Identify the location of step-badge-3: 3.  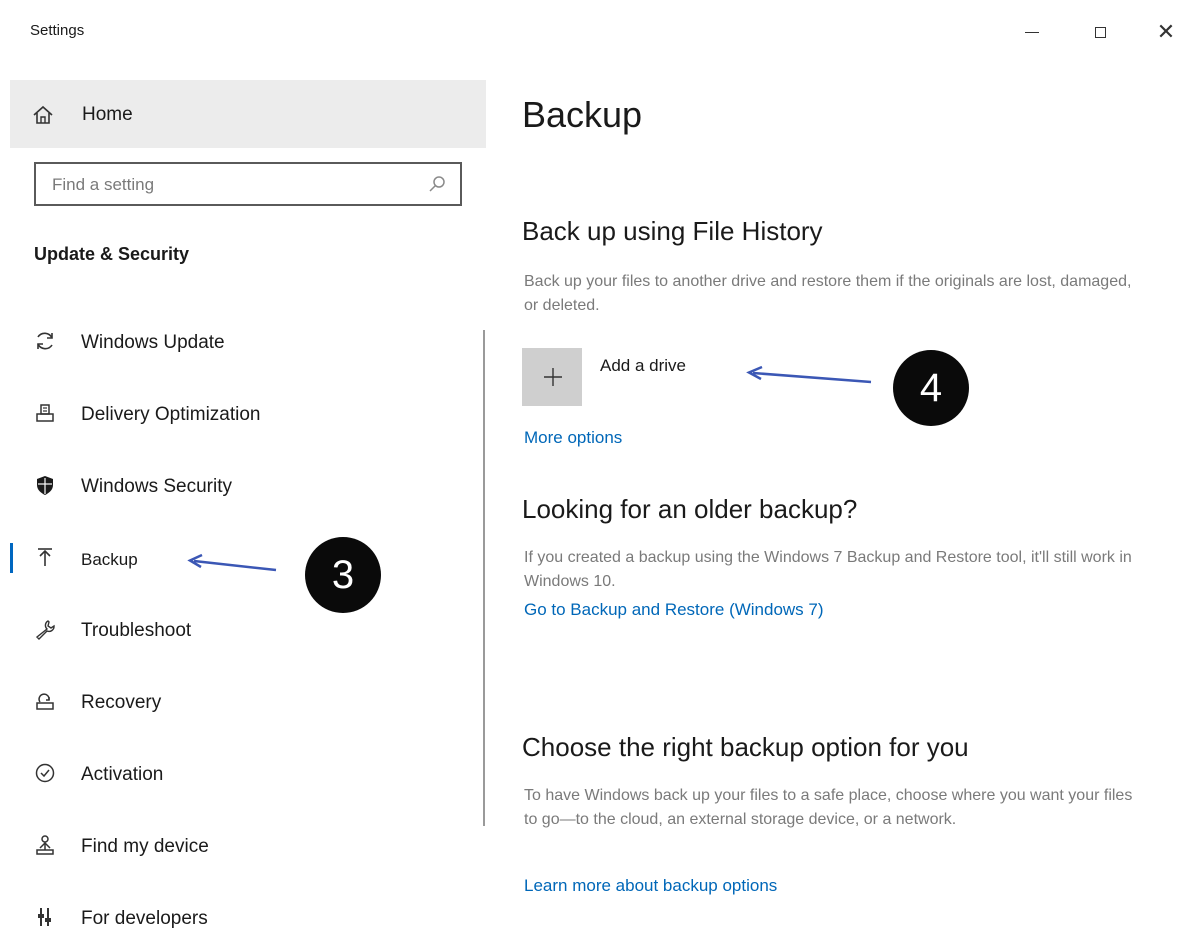
(343, 575).